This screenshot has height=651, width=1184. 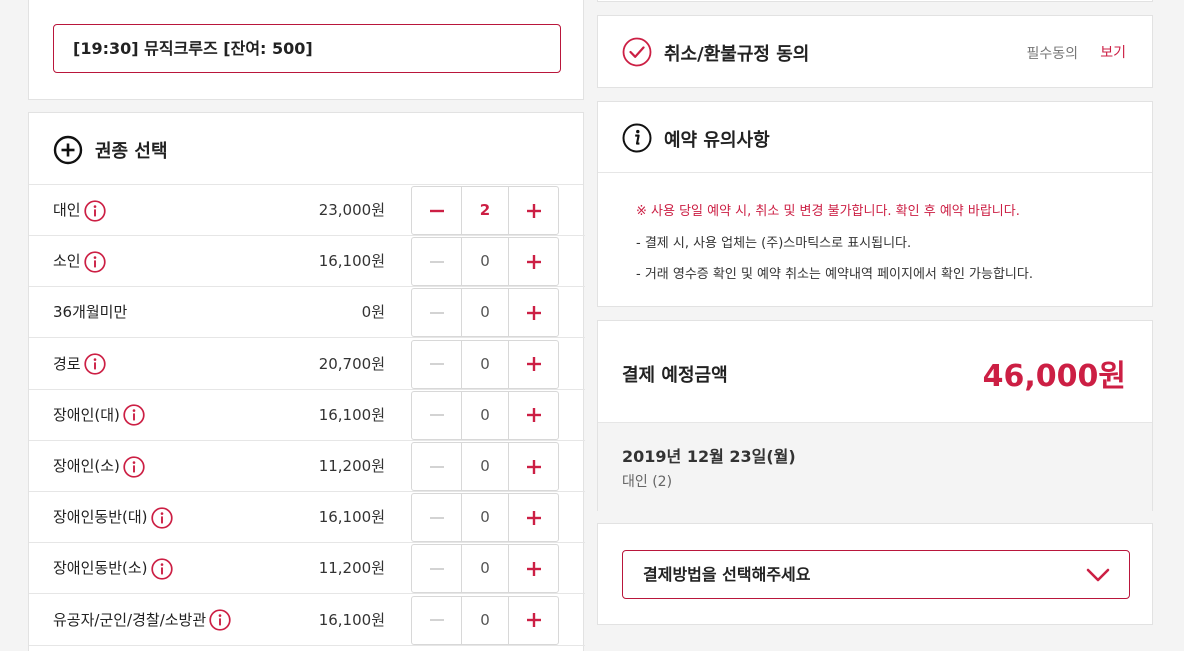 I want to click on payment-total-section: 결제 예정금액 46,000원, so click(x=875, y=372).